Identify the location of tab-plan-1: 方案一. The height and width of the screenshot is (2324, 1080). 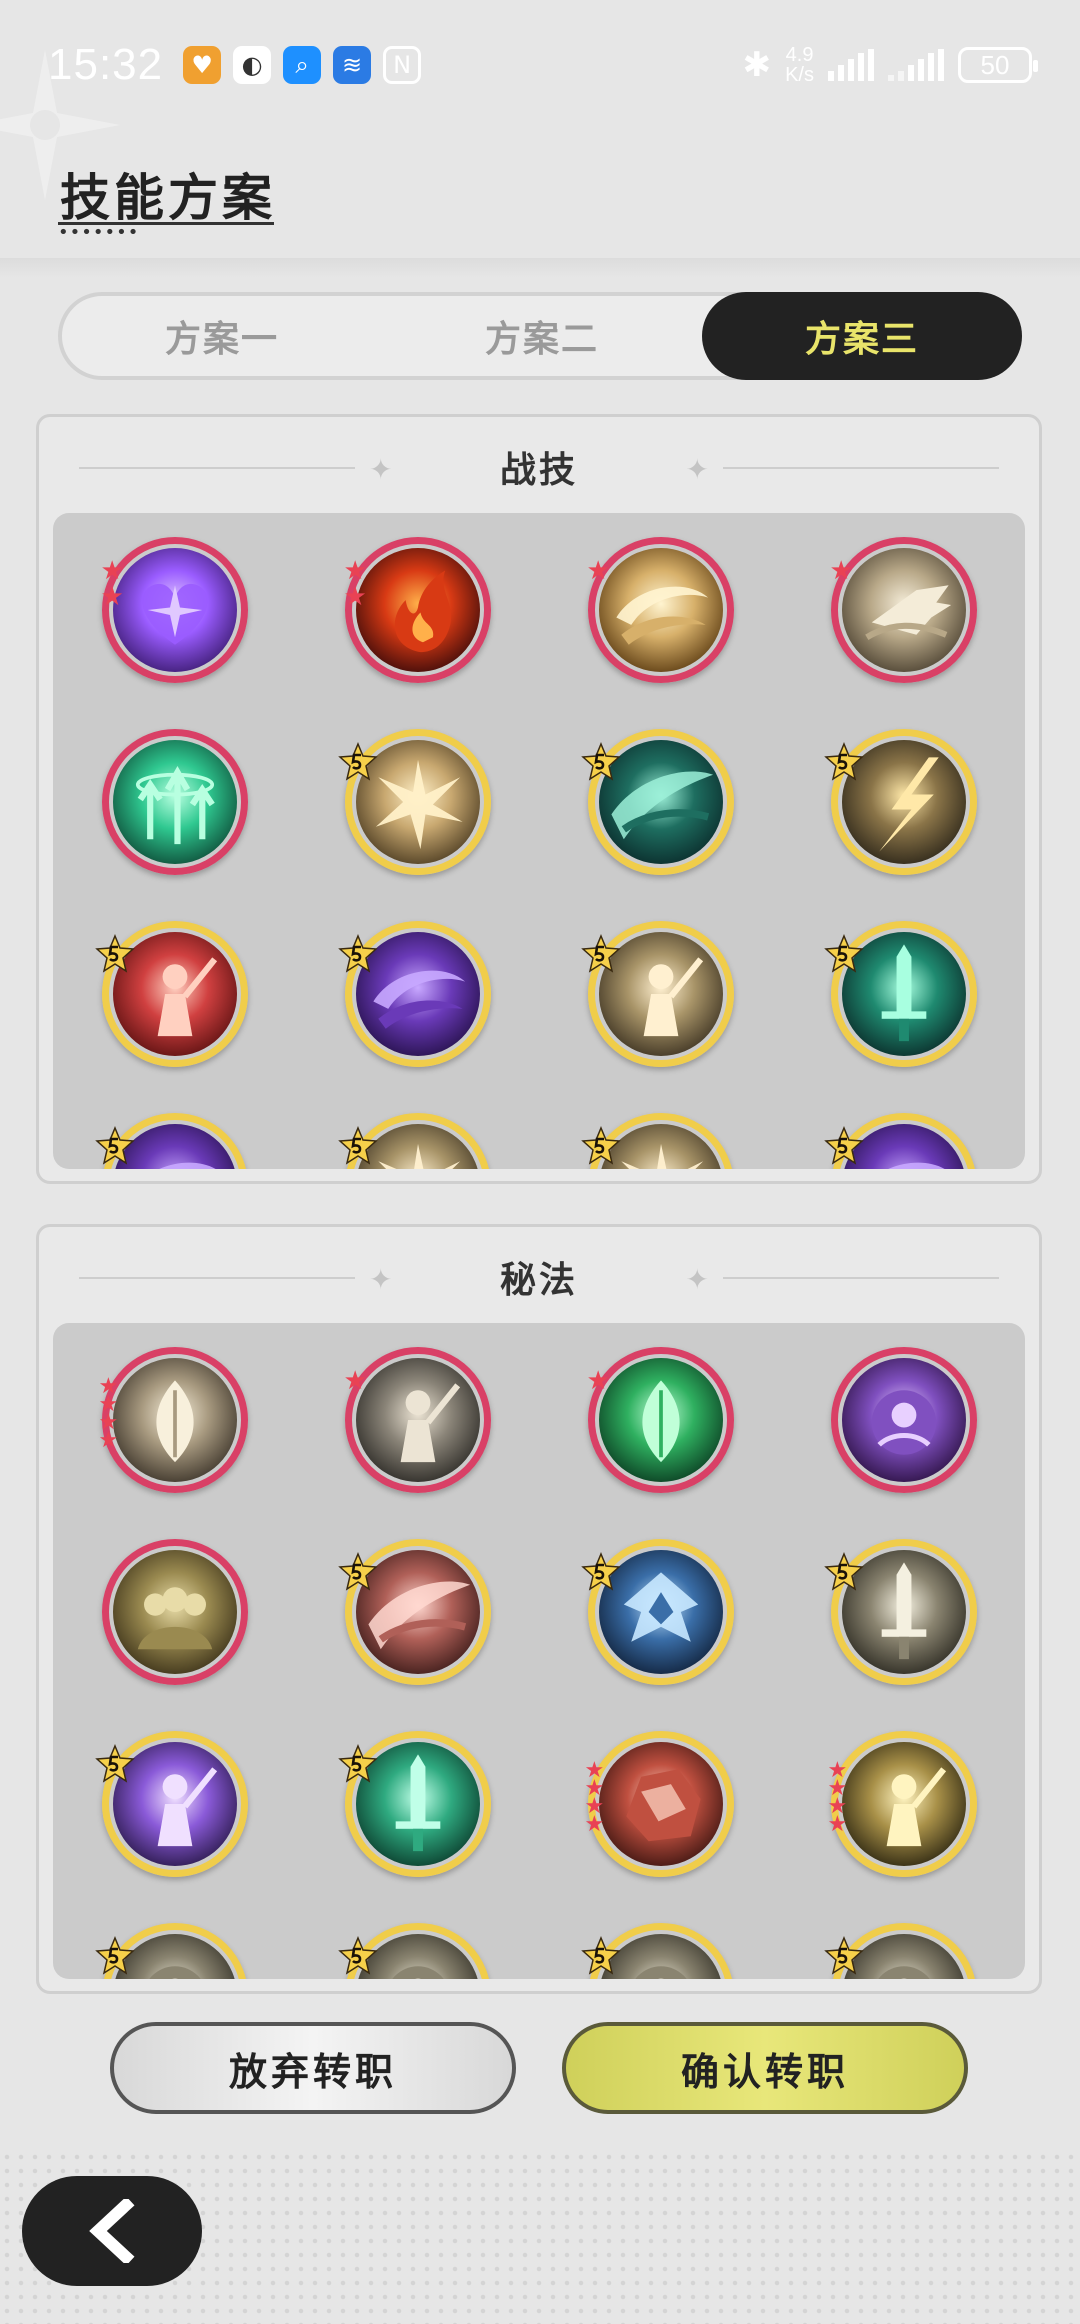
(222, 336).